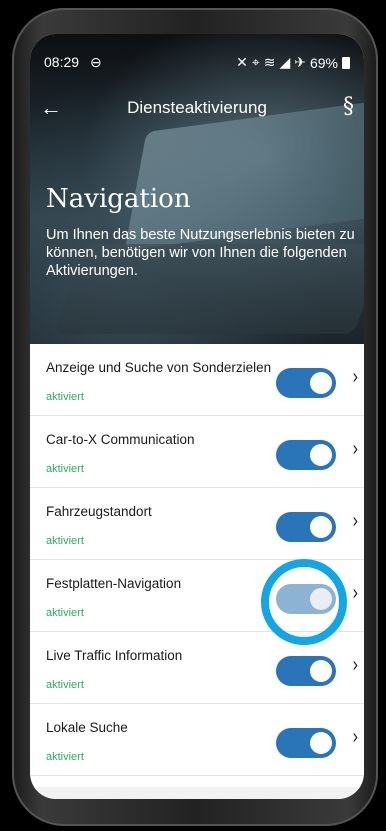  Describe the element at coordinates (293, 62) in the screenshot. I see `status-icons: ✕ ⌖ ≋ ◢ ✈ 69%` at that location.